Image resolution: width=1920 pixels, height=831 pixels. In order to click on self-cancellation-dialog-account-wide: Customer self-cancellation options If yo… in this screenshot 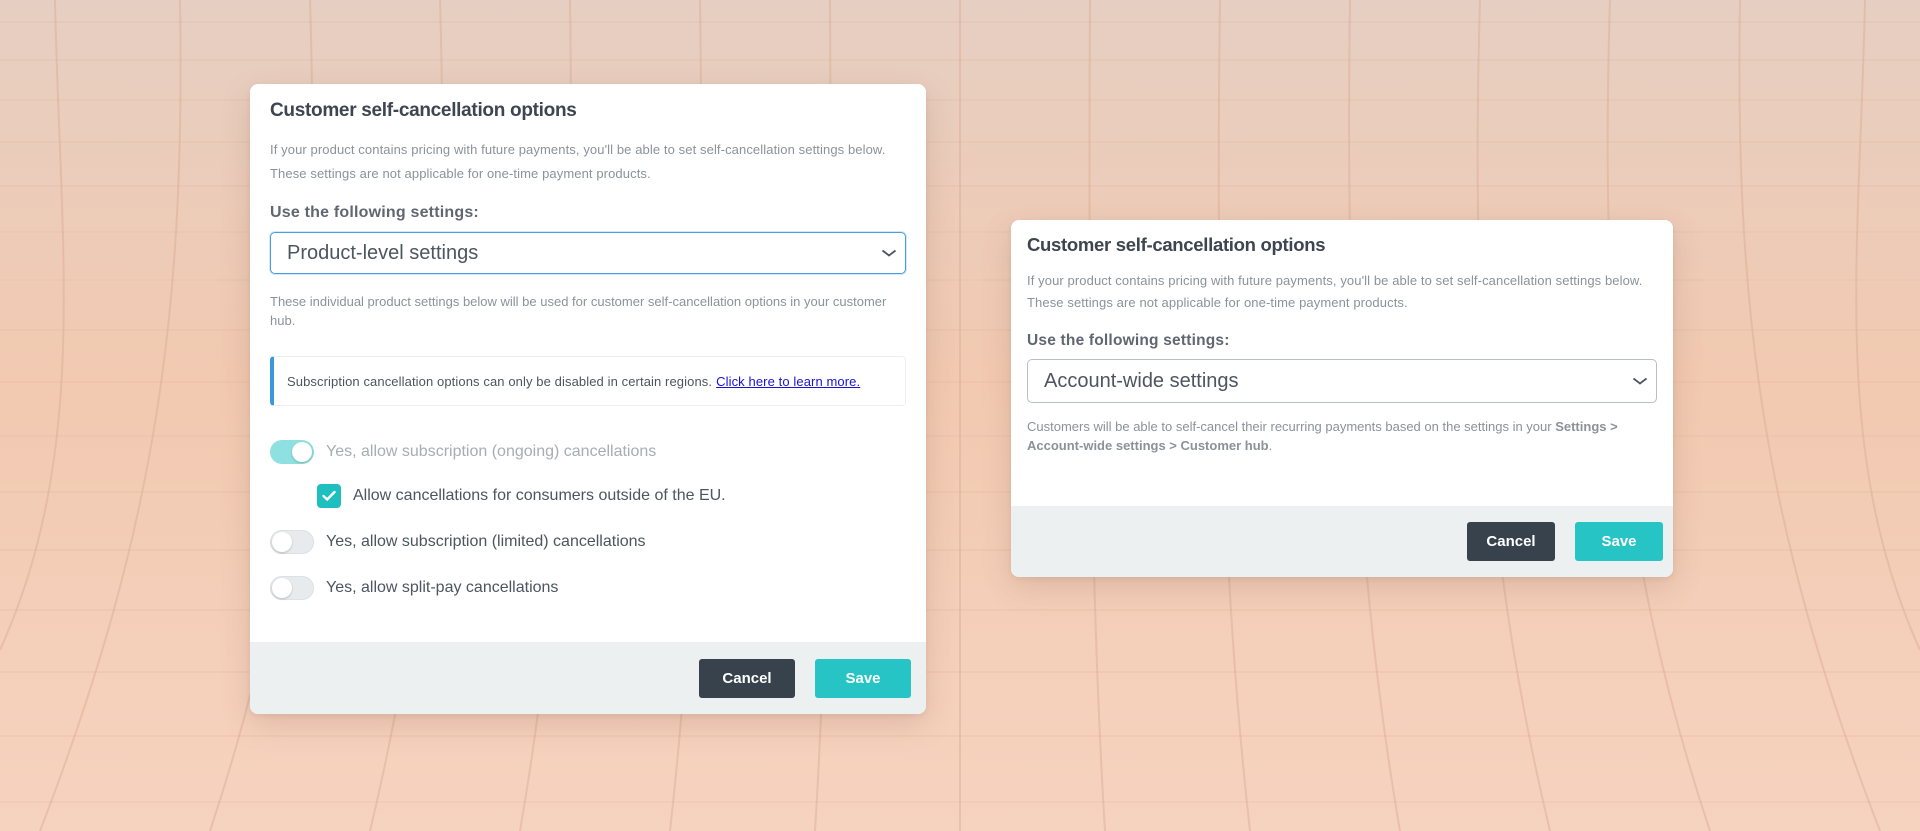, I will do `click(1342, 398)`.